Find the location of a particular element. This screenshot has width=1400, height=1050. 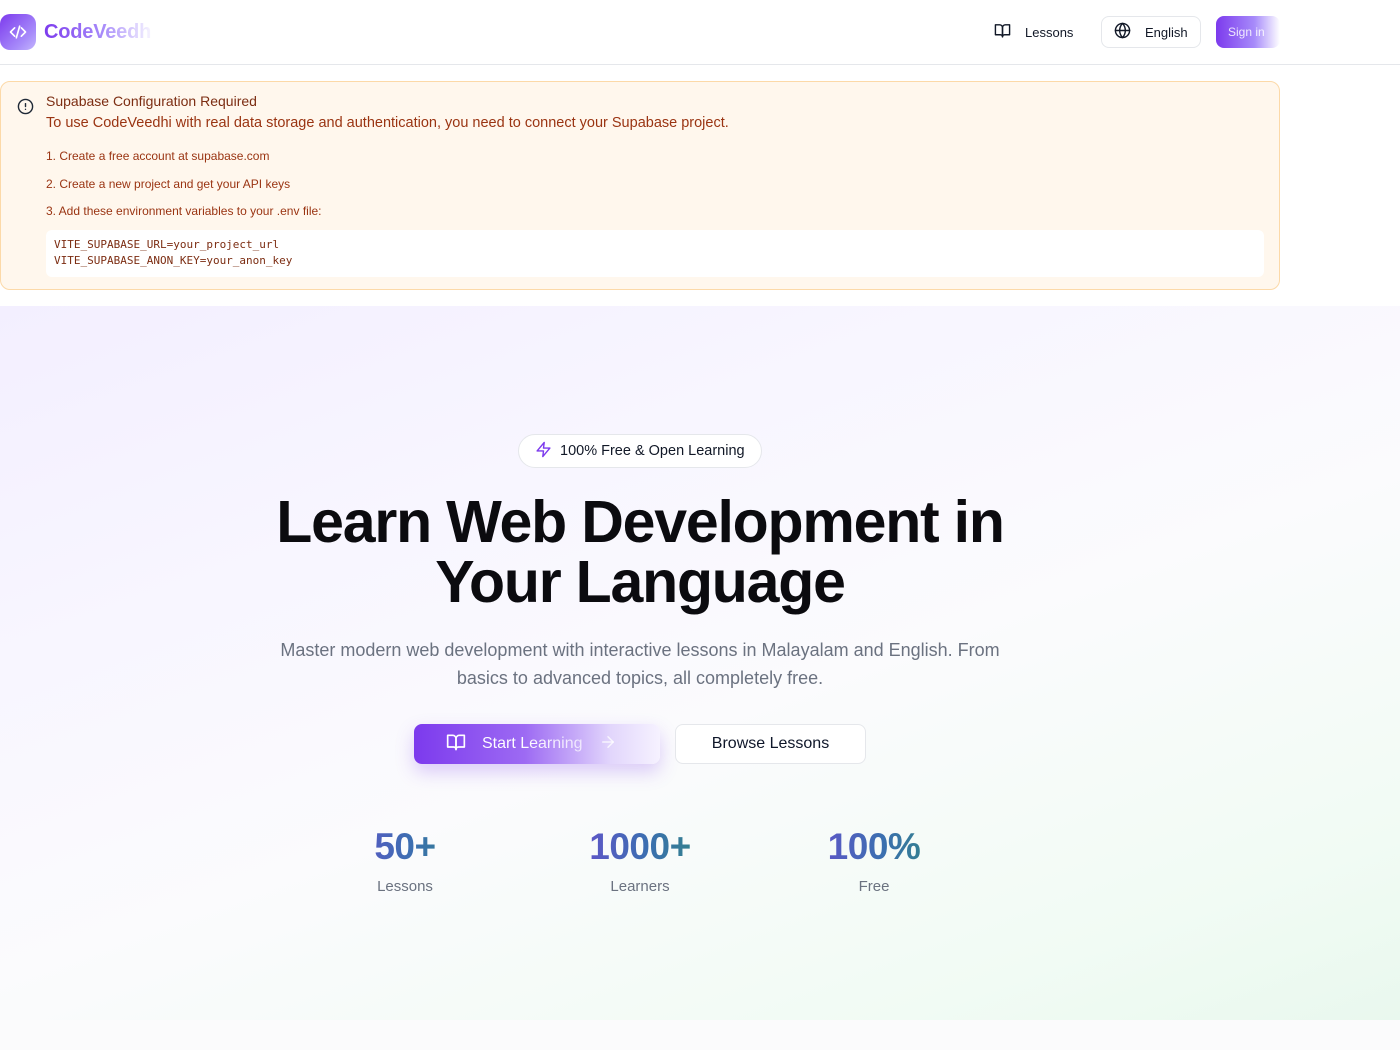

stat-learners: 1000+ Learners is located at coordinates (640, 860).